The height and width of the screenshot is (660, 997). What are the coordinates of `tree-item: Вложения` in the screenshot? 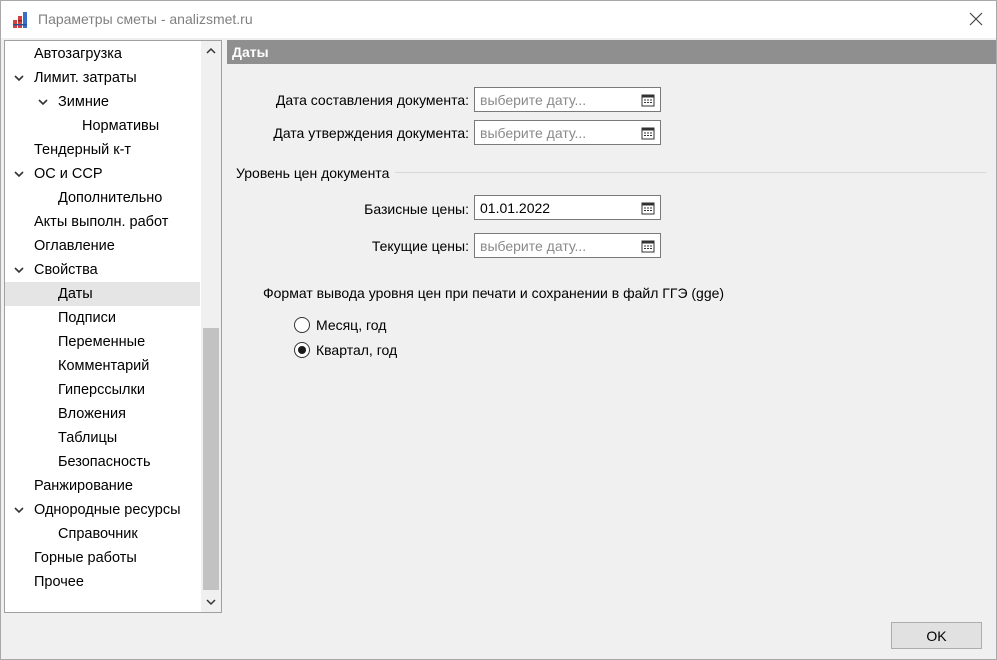 It's located at (102, 414).